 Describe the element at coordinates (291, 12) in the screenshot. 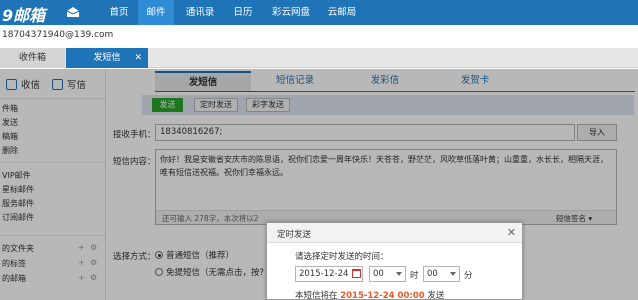

I see `nav-cloud-drive: 彩云网盘` at that location.